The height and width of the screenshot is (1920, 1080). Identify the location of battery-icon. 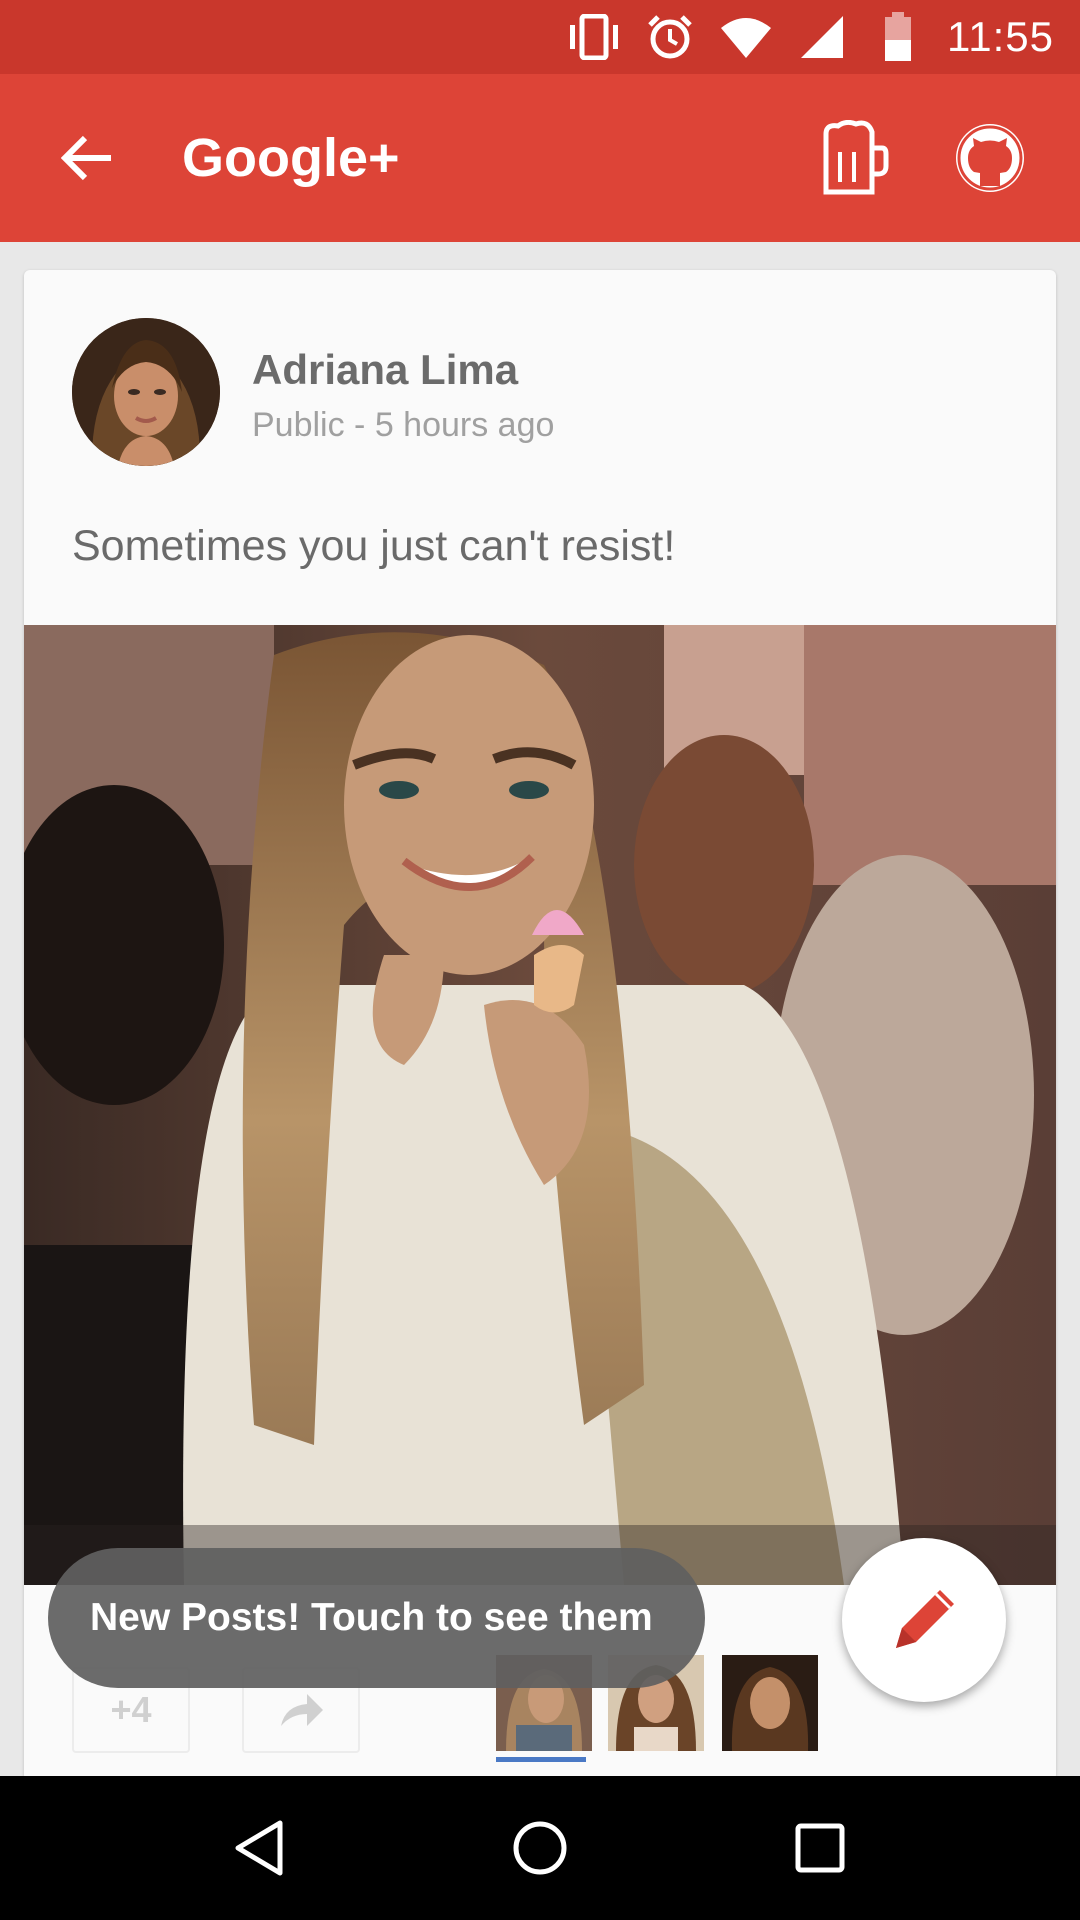
(898, 37).